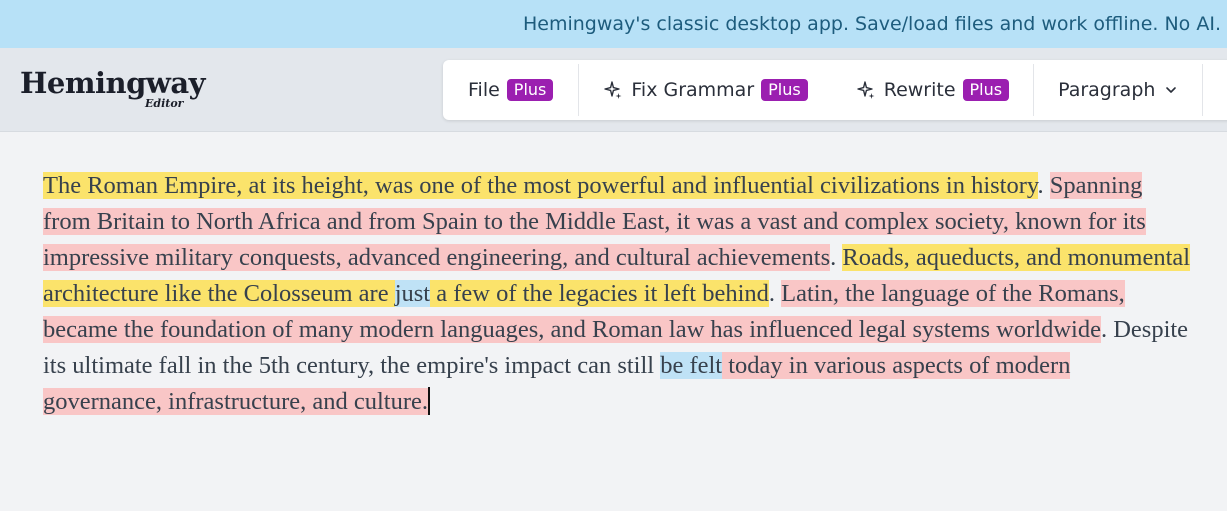 Image resolution: width=1227 pixels, height=511 pixels. What do you see at coordinates (391, 293) in the screenshot?
I see `hard-sentence-space` at bounding box center [391, 293].